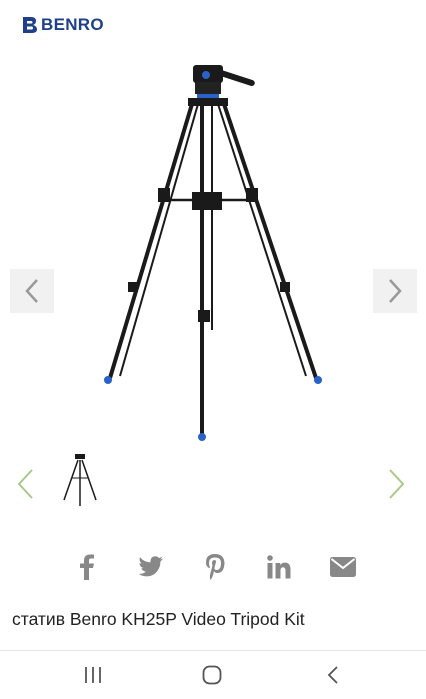  I want to click on back-button, so click(333, 675).